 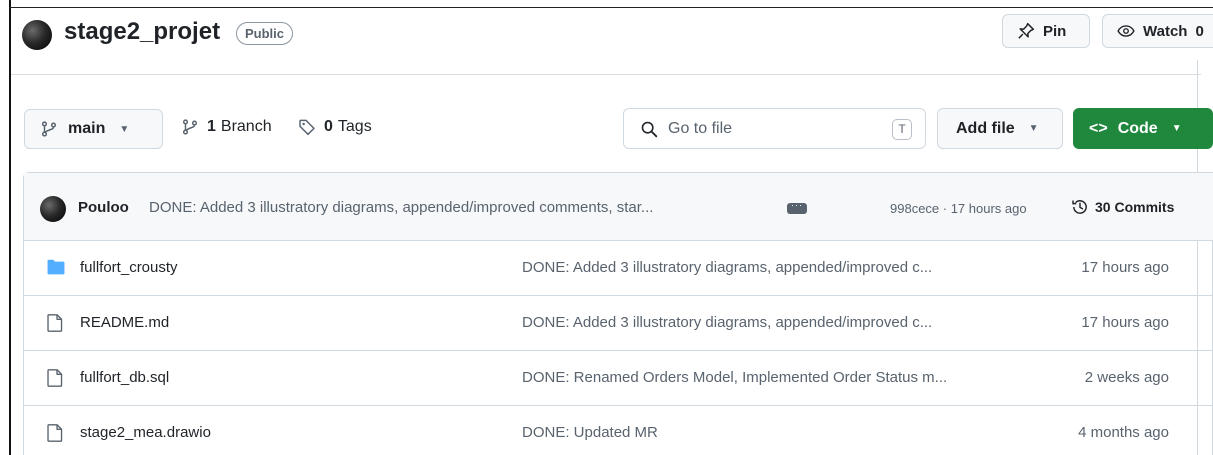 What do you see at coordinates (902, 129) in the screenshot?
I see `keyboard-shortcut-hint: T` at bounding box center [902, 129].